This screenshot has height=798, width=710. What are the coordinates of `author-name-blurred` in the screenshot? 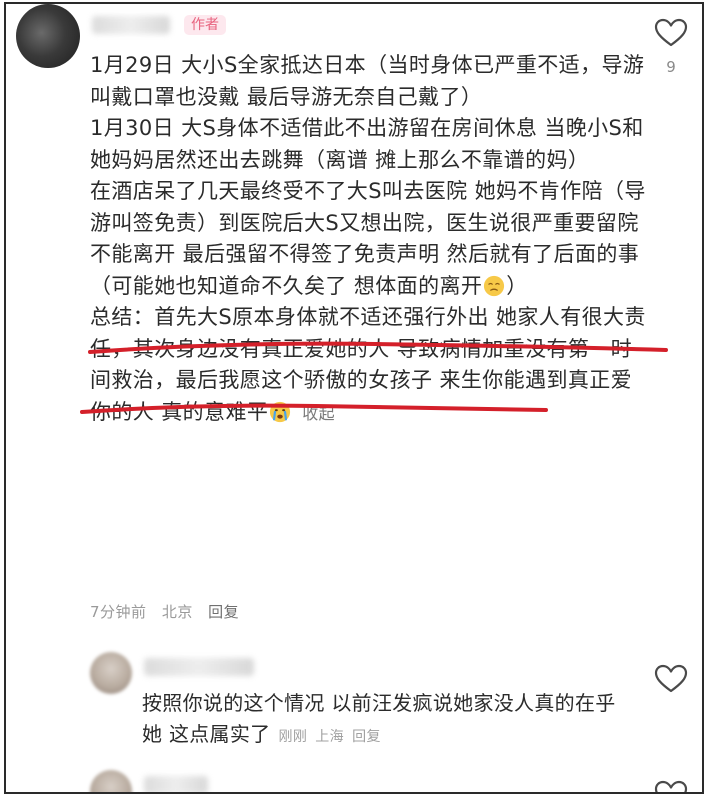 It's located at (131, 25).